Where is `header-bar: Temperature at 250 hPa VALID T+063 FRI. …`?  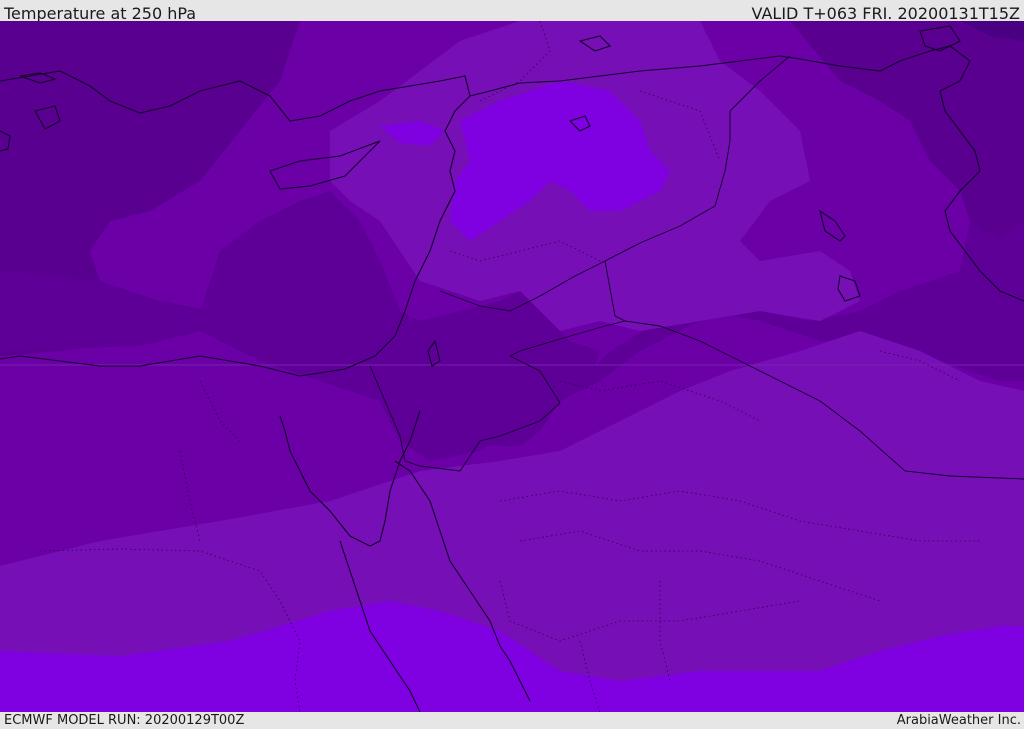 header-bar: Temperature at 250 hPa VALID T+063 FRI. … is located at coordinates (512, 11).